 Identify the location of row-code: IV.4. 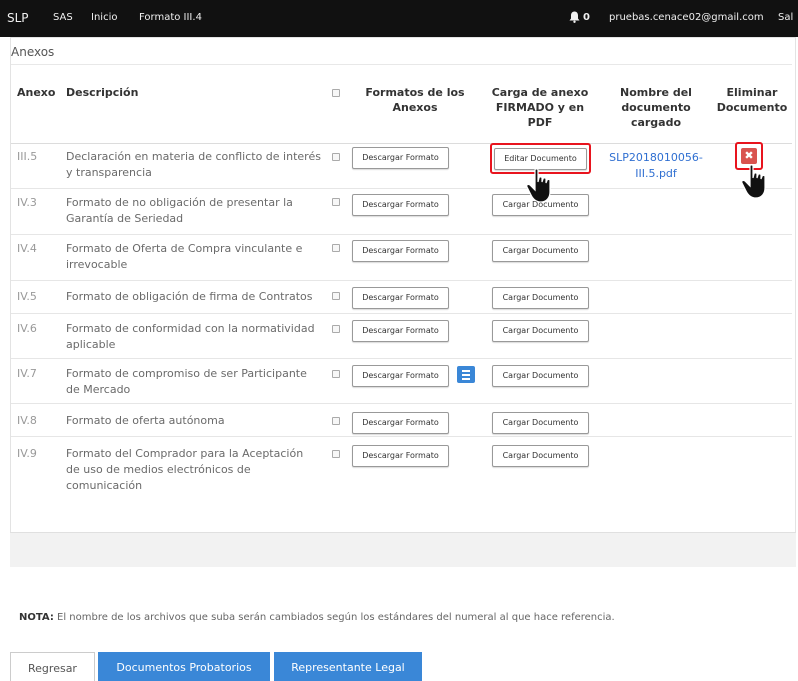
(27, 248).